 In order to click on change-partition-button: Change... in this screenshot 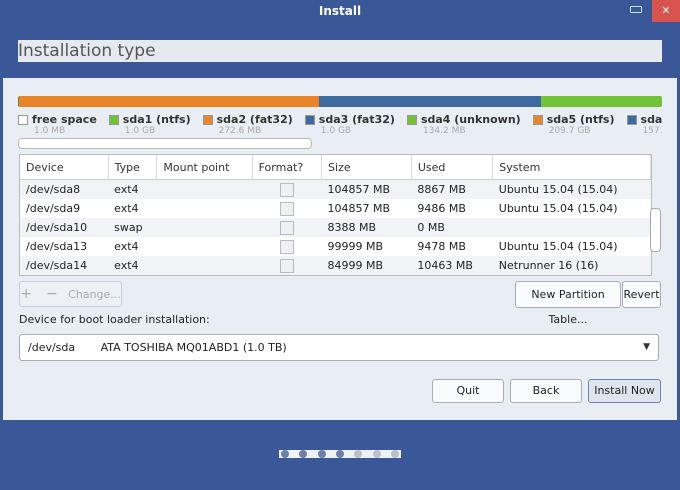, I will do `click(94, 294)`.